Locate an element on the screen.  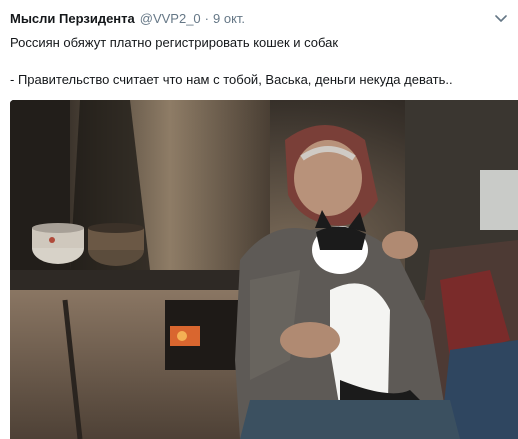
author-handle: @VVP2_0 is located at coordinates (170, 18).